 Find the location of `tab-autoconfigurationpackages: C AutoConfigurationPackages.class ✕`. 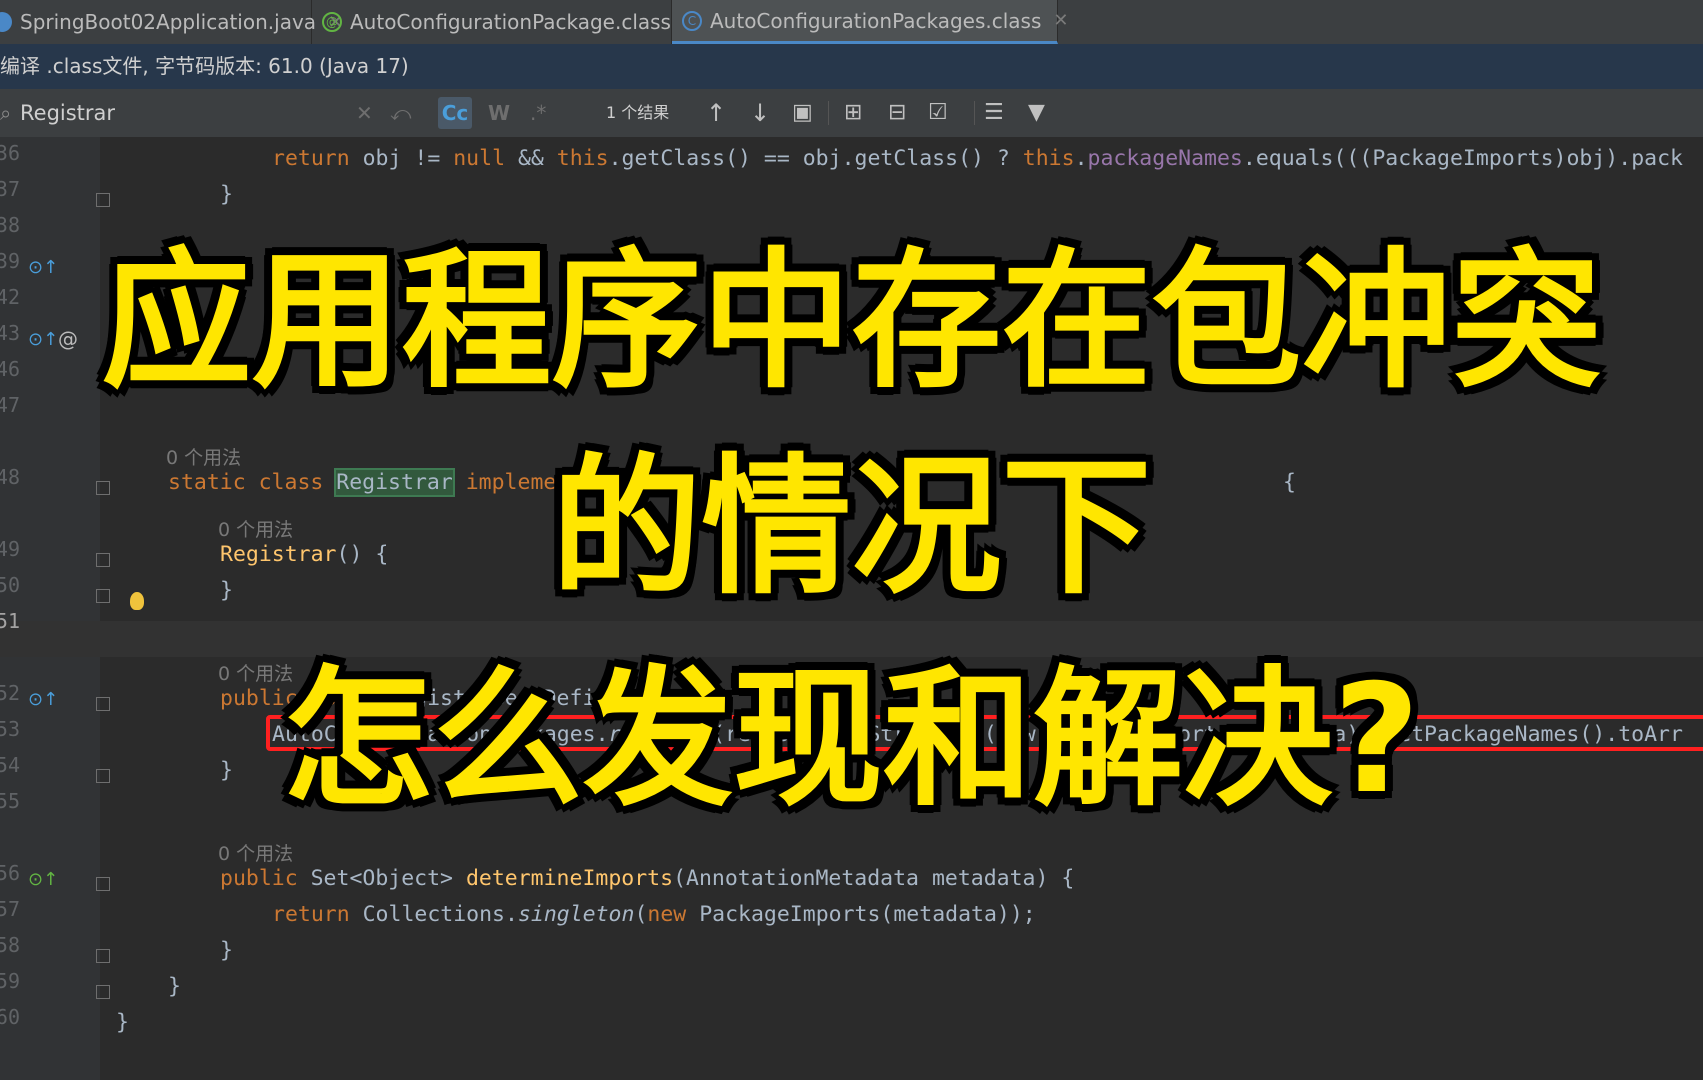

tab-autoconfigurationpackages: C AutoConfigurationPackages.class ✕ is located at coordinates (870, 22).